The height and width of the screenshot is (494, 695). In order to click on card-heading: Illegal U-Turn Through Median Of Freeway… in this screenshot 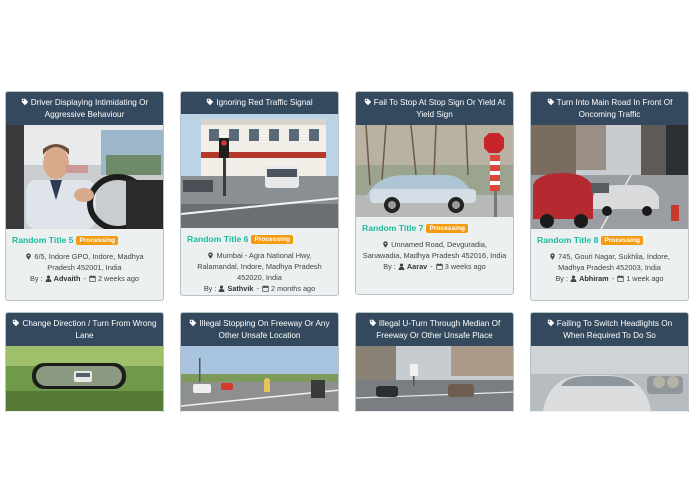, I will do `click(434, 329)`.